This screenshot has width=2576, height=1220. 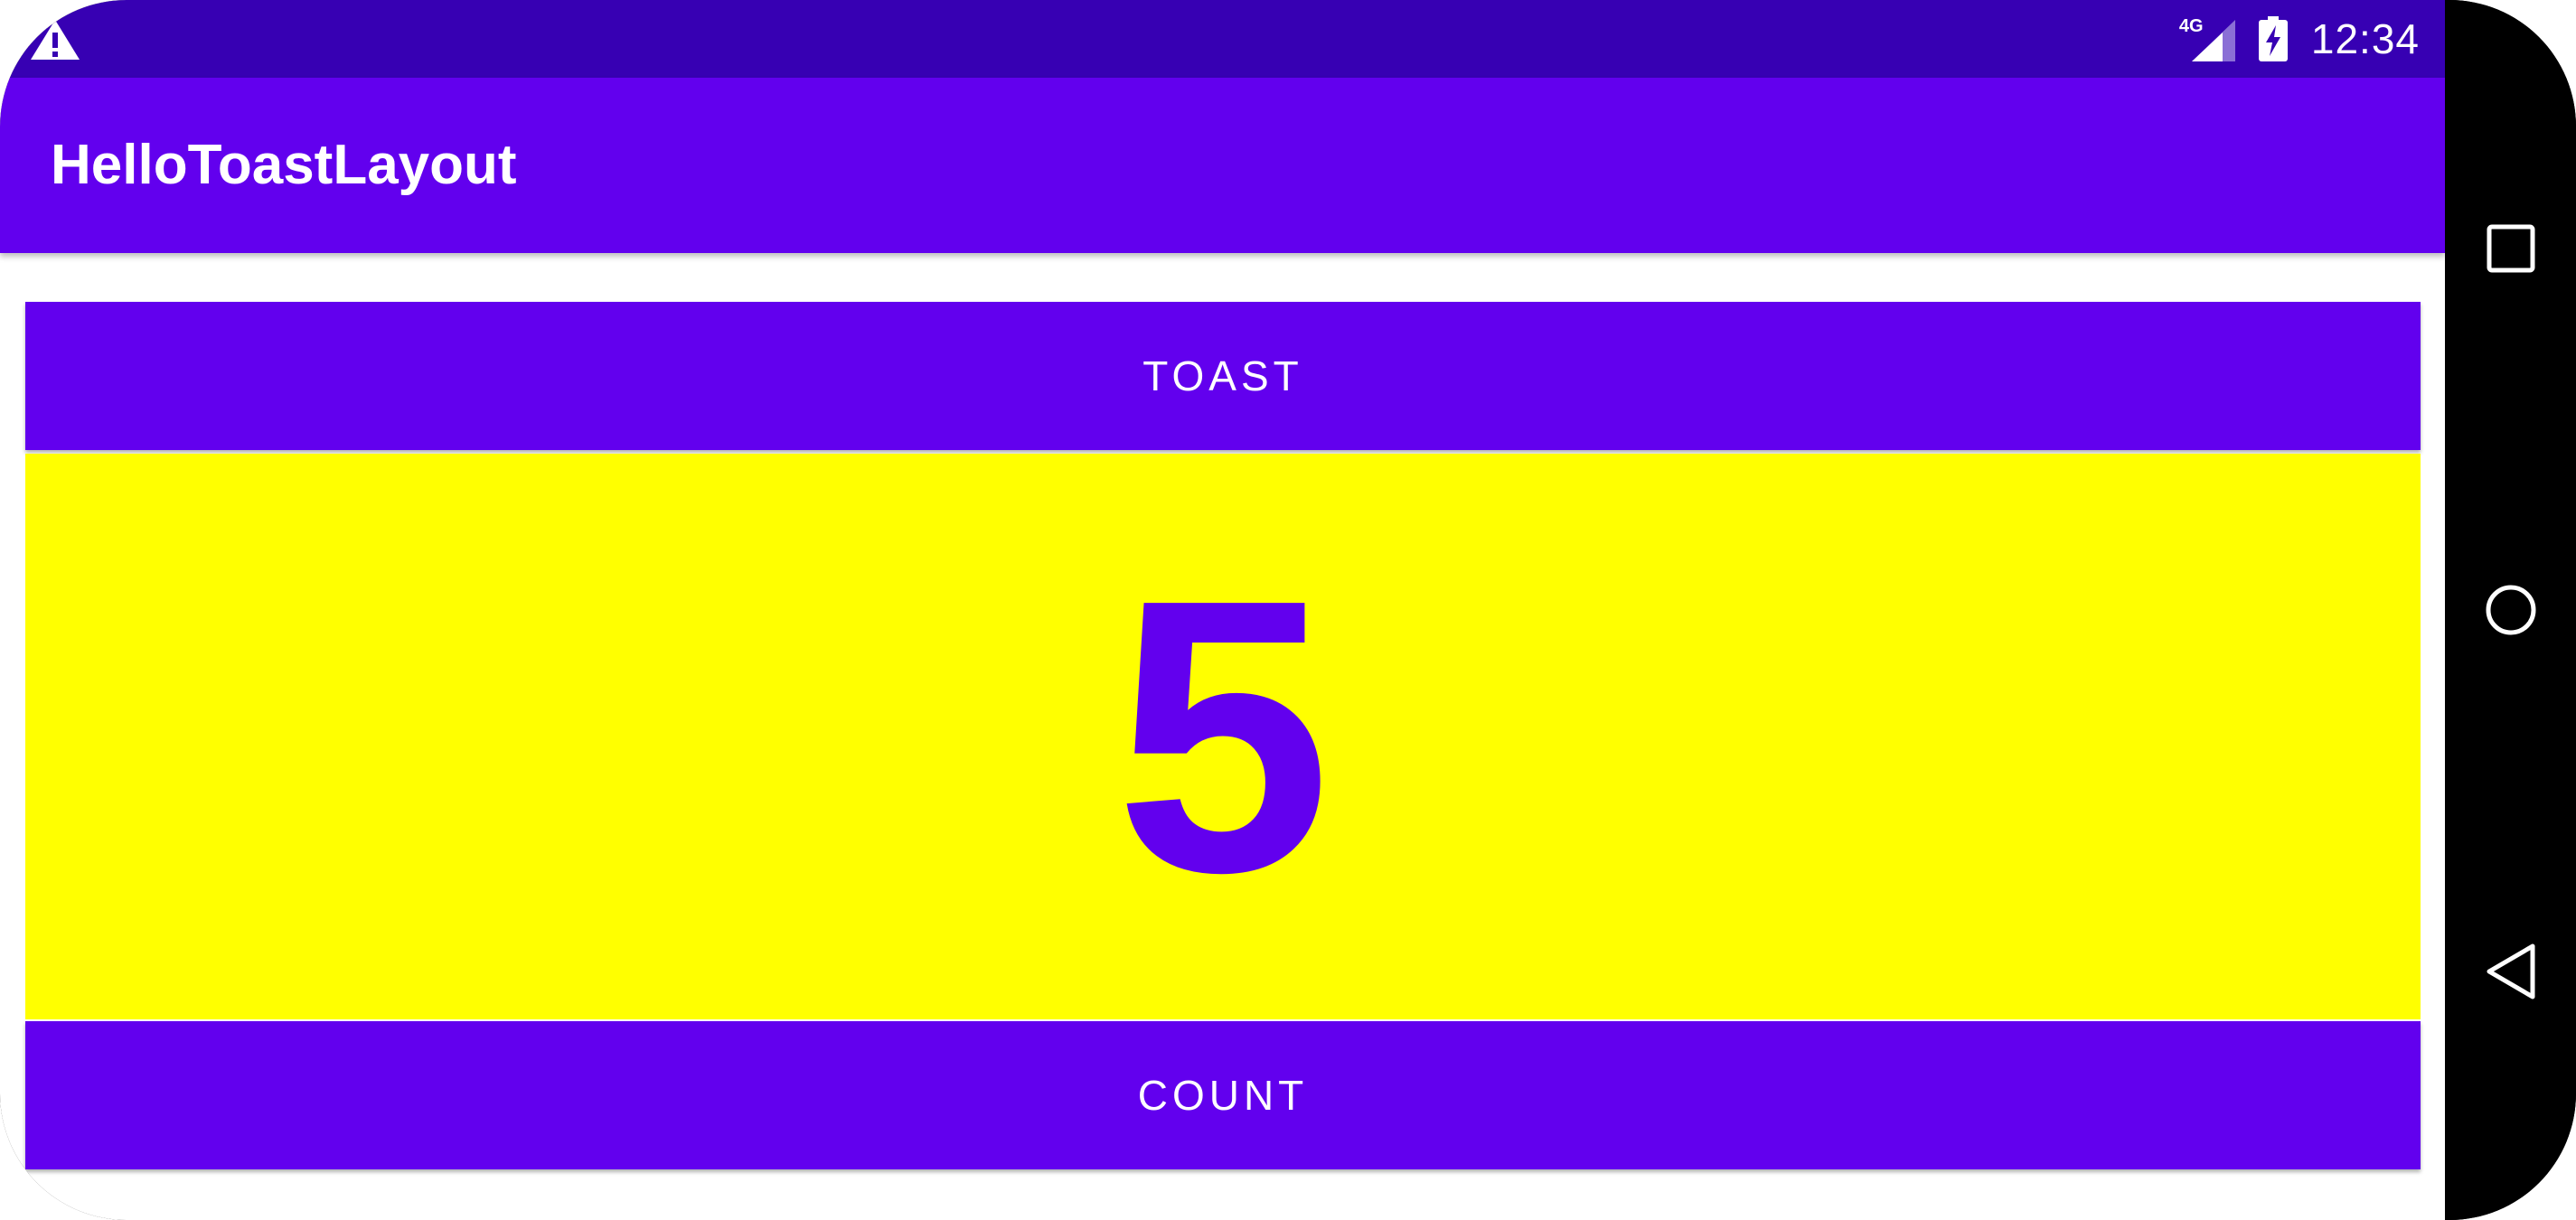 I want to click on recent-apps-icon, so click(x=2511, y=248).